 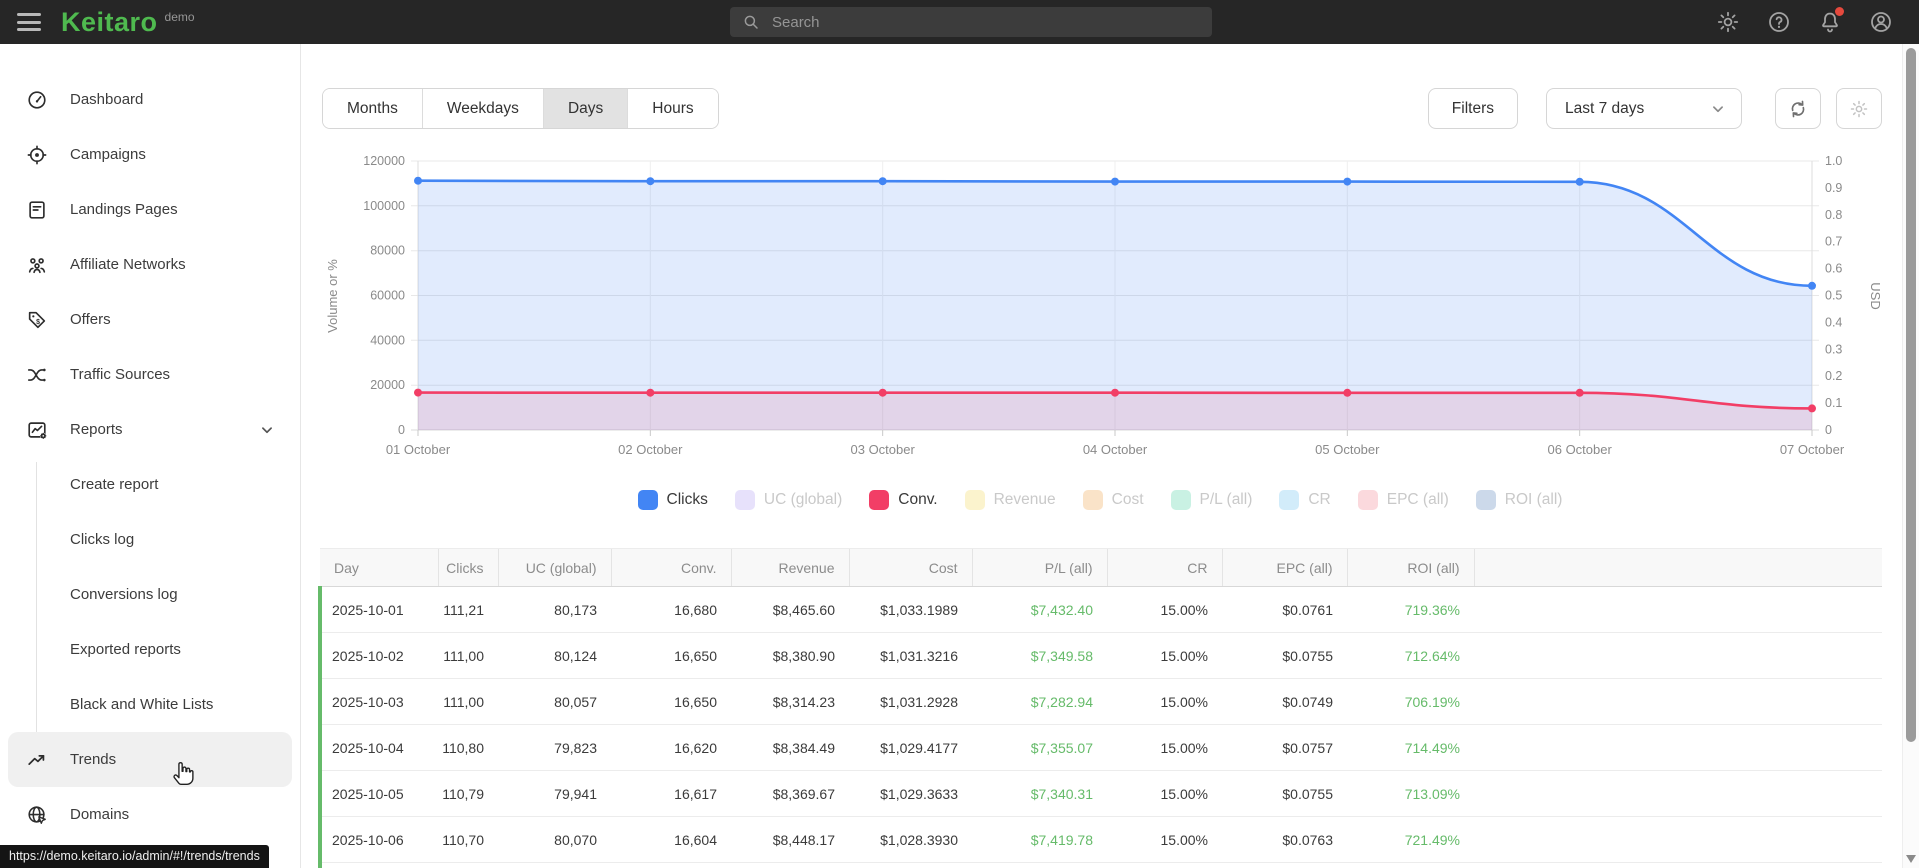 What do you see at coordinates (29, 22) in the screenshot?
I see `hamburger-menu-icon` at bounding box center [29, 22].